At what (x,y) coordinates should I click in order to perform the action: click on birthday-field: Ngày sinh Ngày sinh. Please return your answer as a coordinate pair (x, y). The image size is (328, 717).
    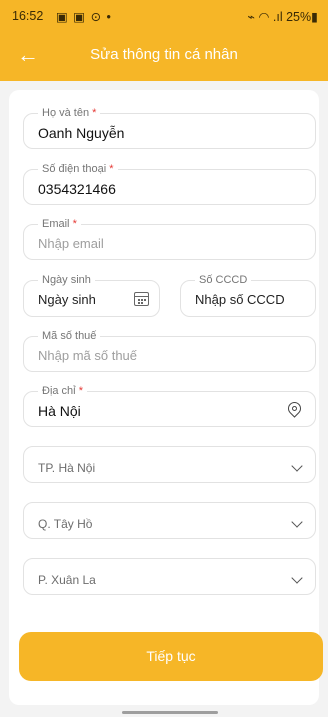
    Looking at the image, I should click on (91, 295).